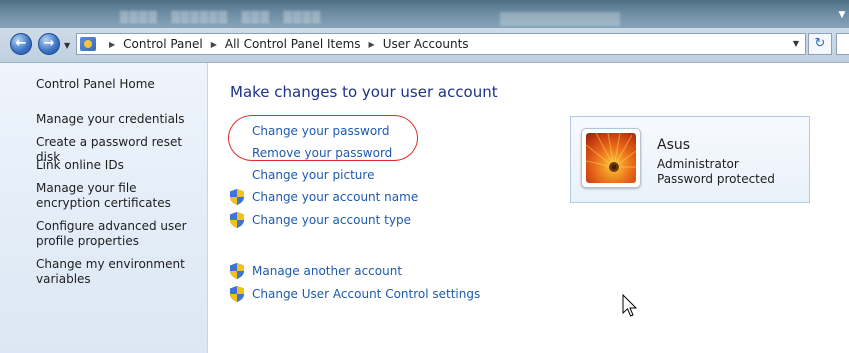  I want to click on control-panel-icon, so click(88, 44).